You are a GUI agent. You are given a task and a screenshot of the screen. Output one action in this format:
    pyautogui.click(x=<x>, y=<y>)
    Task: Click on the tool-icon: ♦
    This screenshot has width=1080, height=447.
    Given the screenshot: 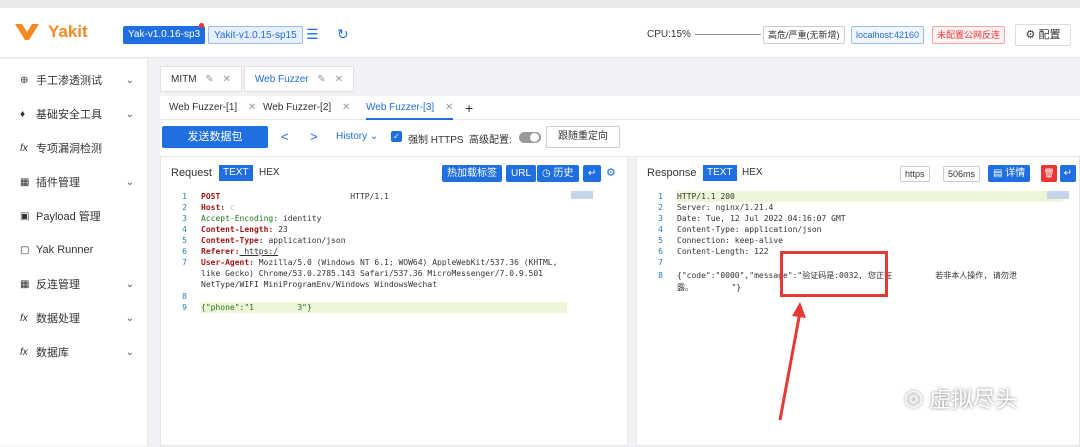 What is the action you would take?
    pyautogui.click(x=23, y=114)
    